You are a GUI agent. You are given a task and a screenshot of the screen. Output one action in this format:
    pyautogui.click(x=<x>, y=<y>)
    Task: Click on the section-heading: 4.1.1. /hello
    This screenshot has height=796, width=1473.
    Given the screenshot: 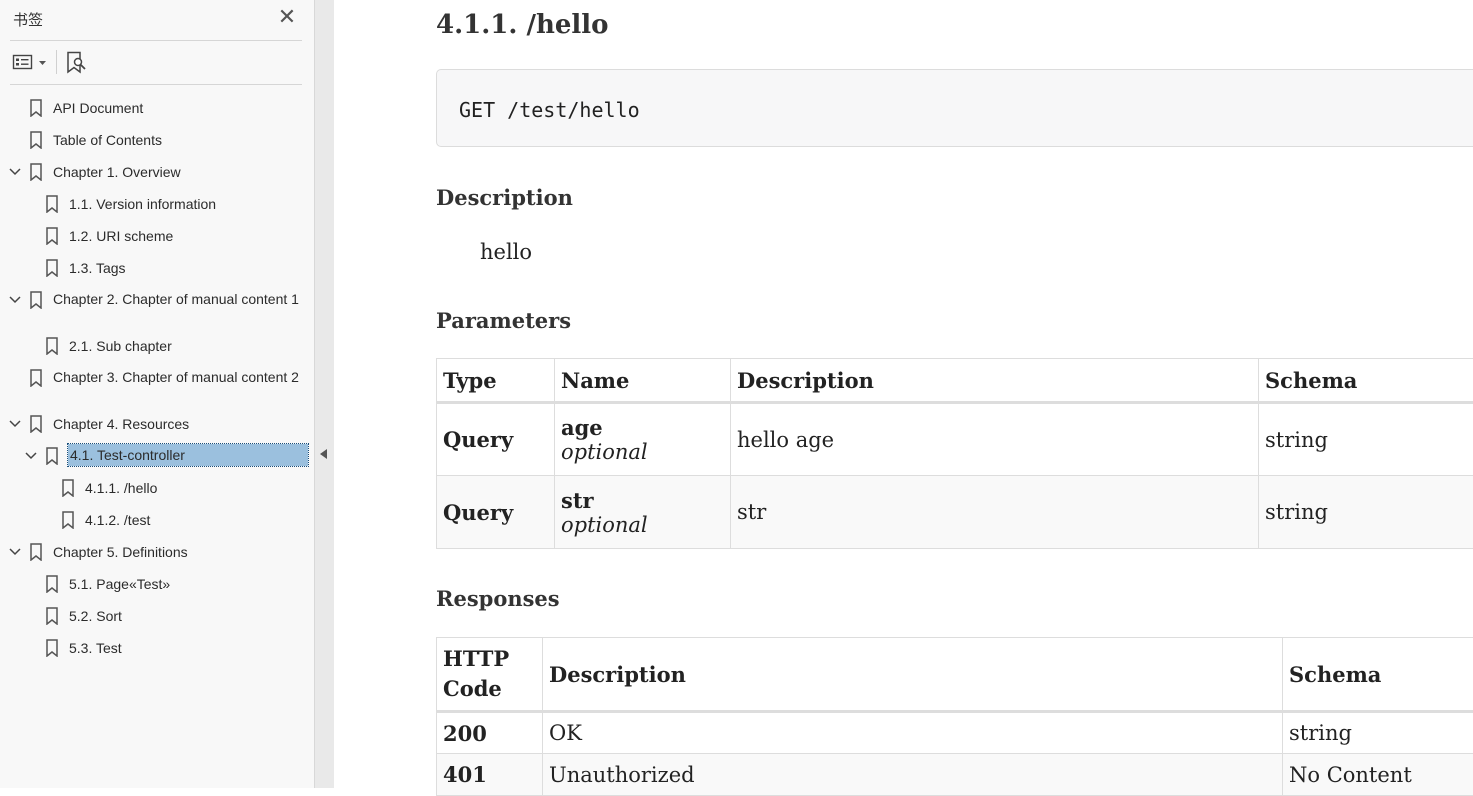 What is the action you would take?
    pyautogui.click(x=522, y=25)
    